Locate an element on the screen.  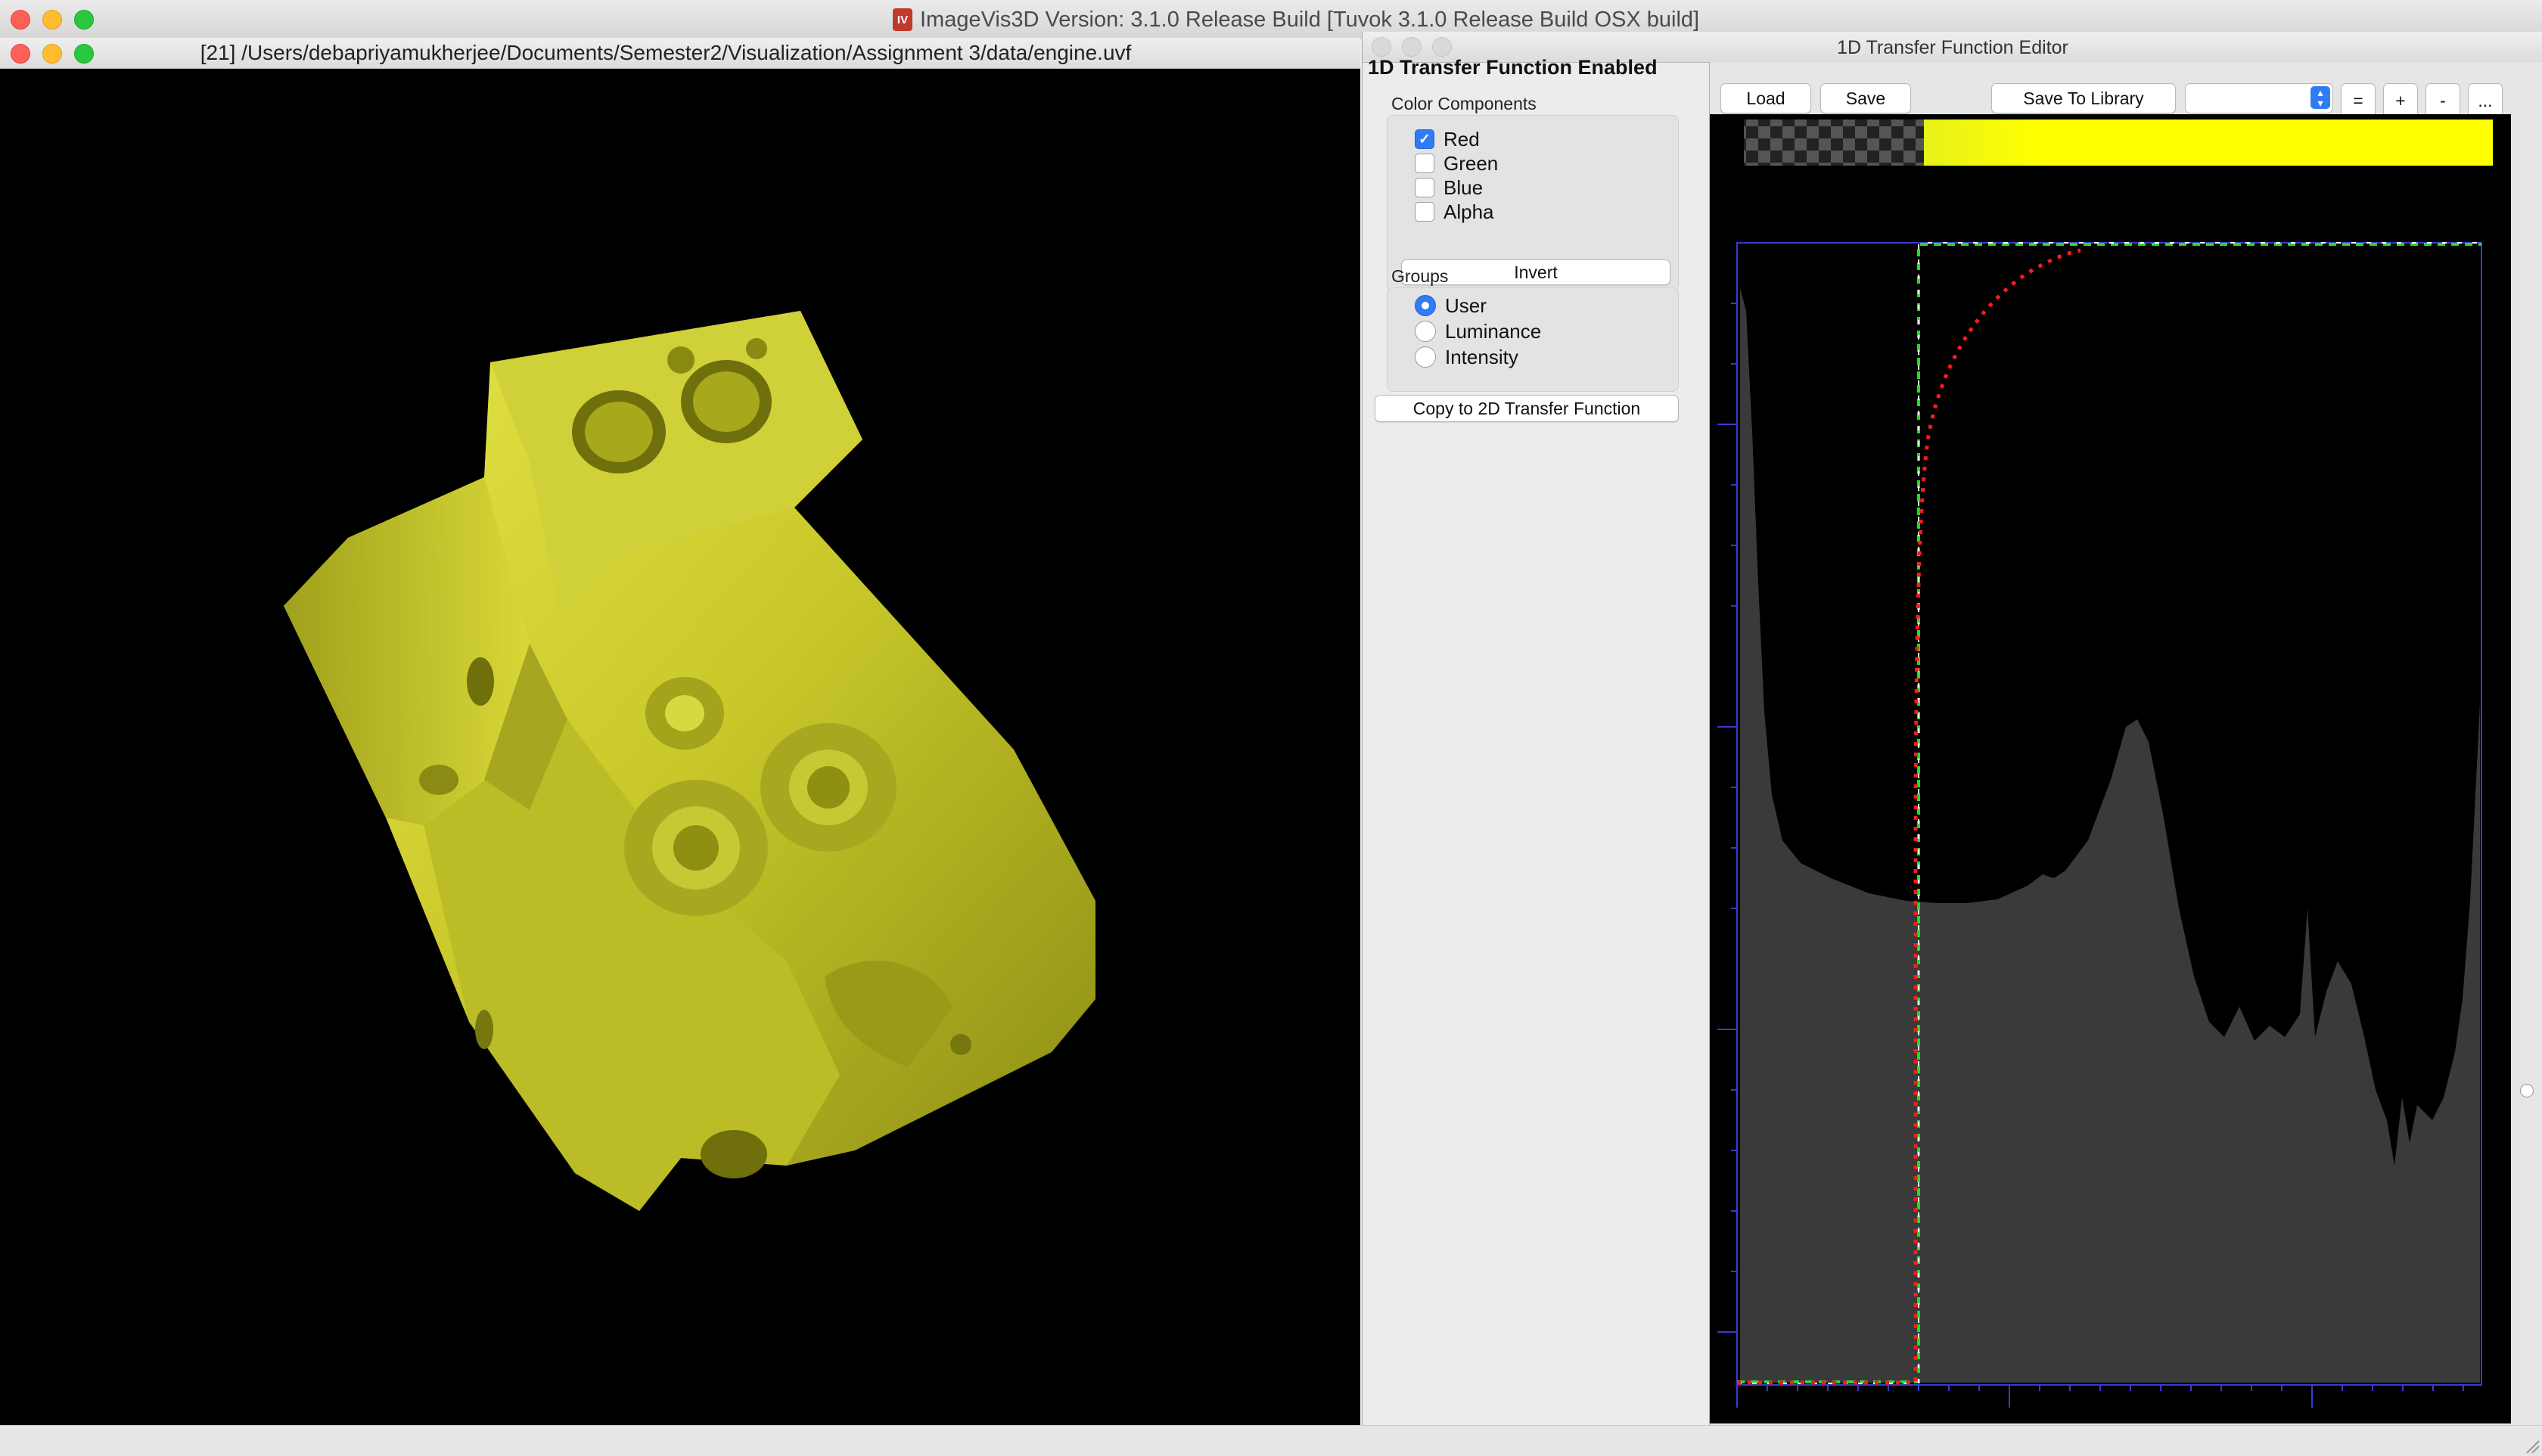
equalize-button: = is located at coordinates (2358, 100).